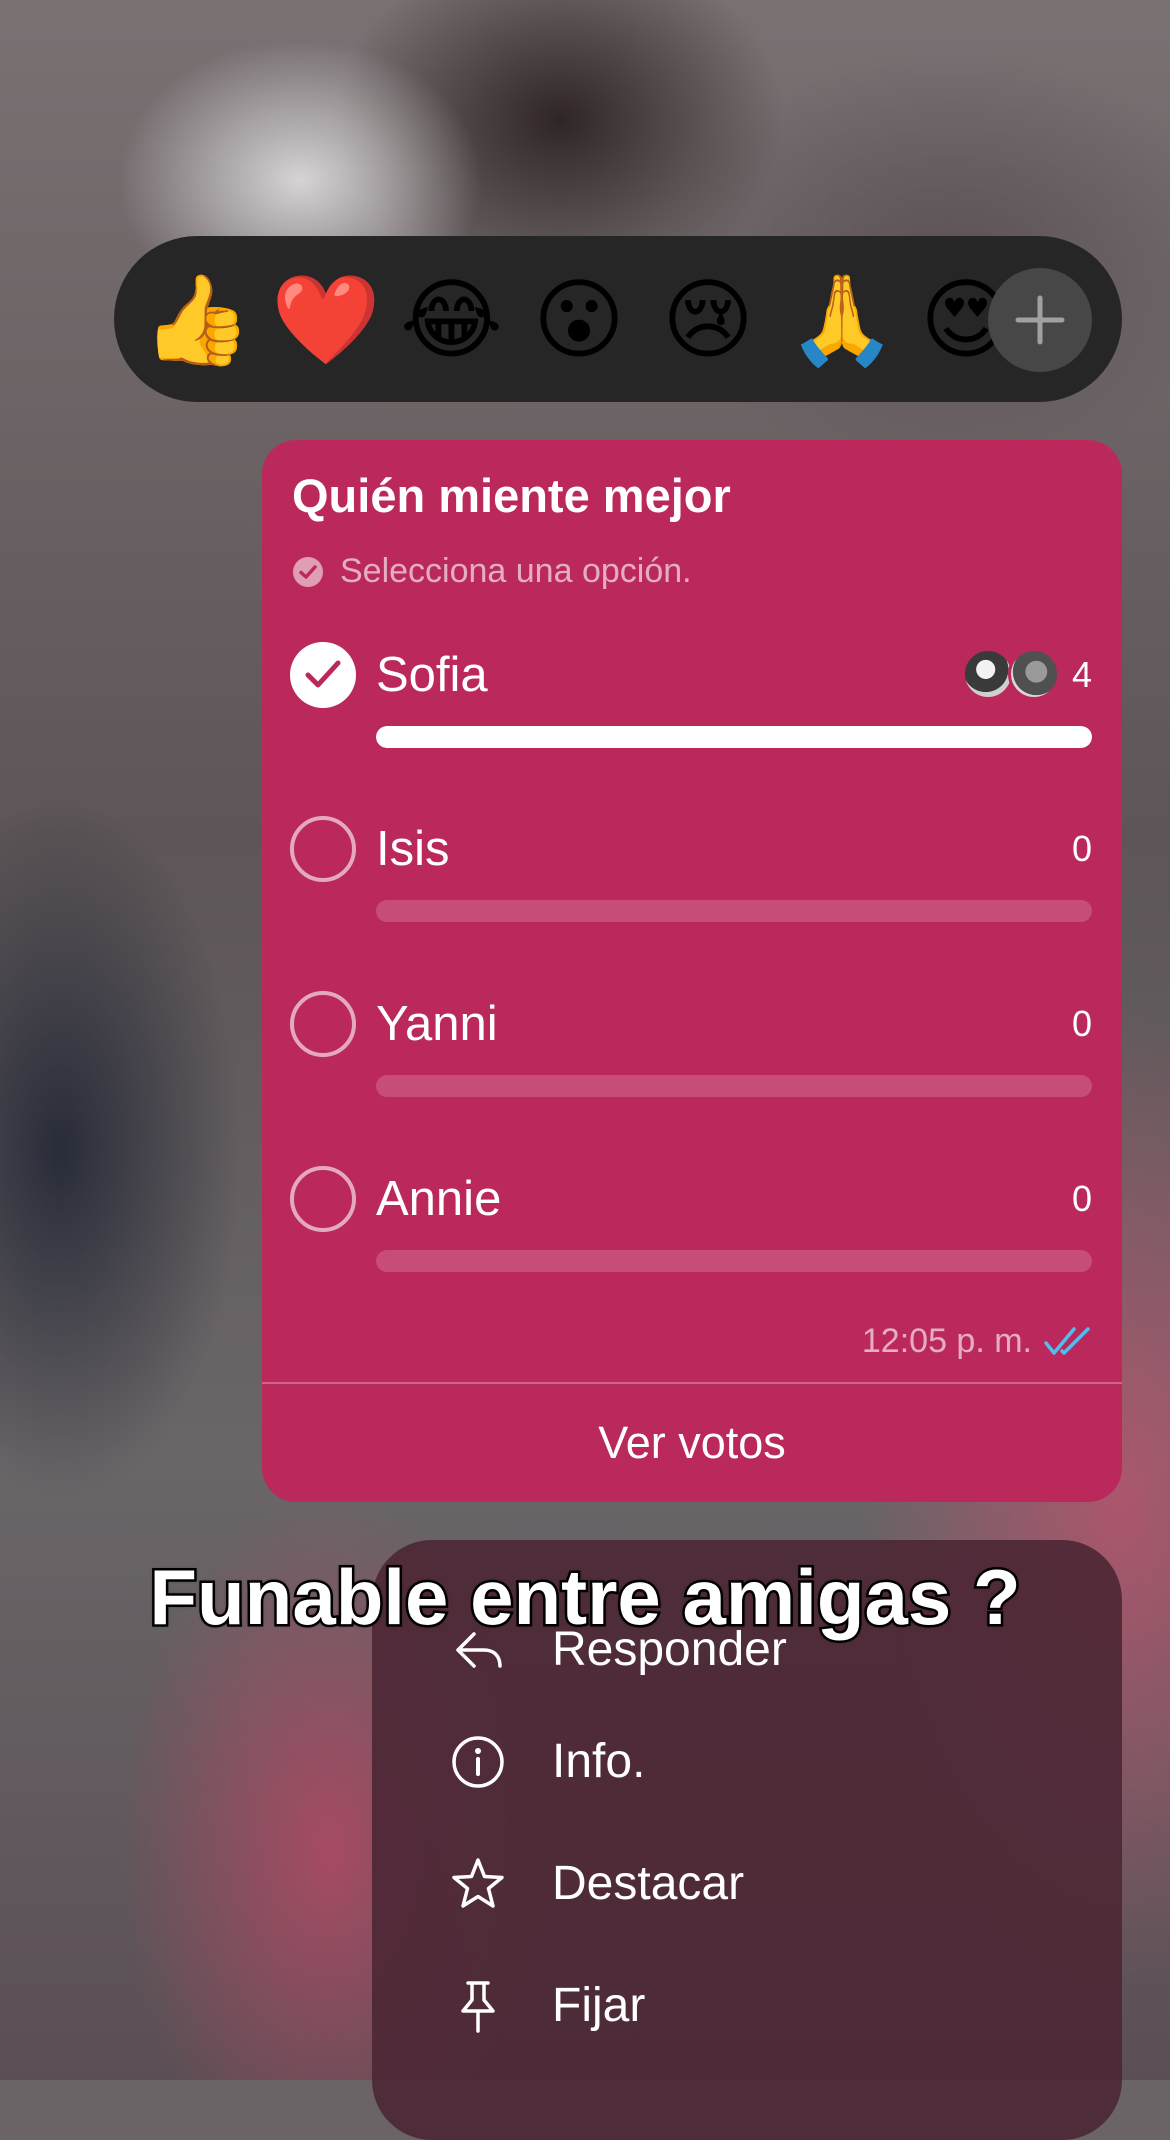 This screenshot has height=2140, width=1170. I want to click on plus-icon, so click(1040, 320).